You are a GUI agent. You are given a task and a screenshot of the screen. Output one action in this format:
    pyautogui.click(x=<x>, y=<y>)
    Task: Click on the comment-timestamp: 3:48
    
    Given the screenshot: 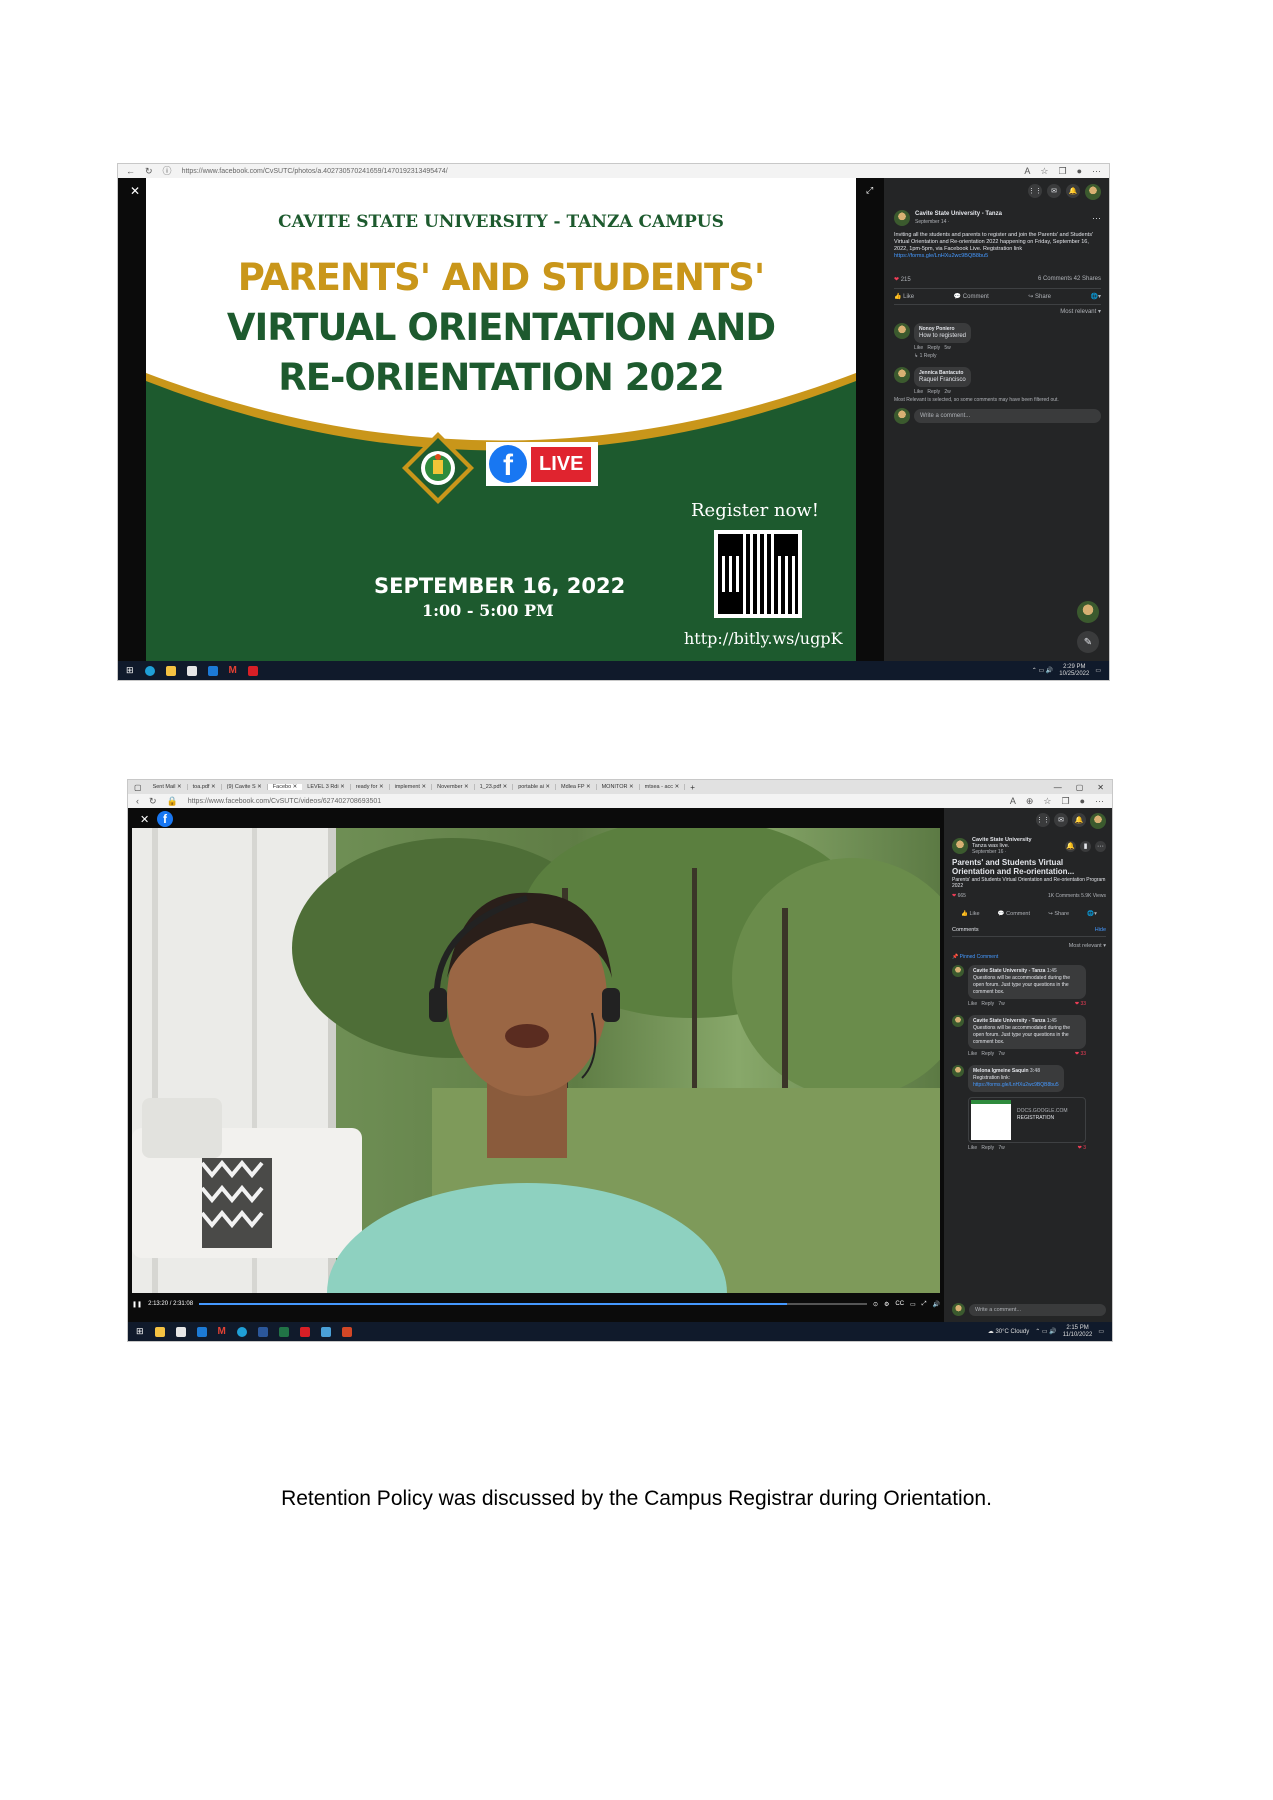 What is the action you would take?
    pyautogui.click(x=1035, y=1071)
    